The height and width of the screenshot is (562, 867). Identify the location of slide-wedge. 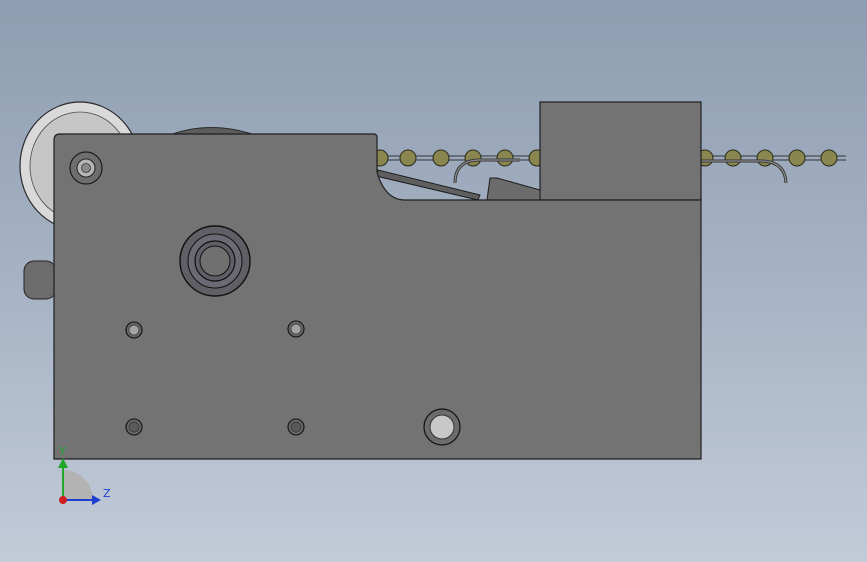
(513, 189).